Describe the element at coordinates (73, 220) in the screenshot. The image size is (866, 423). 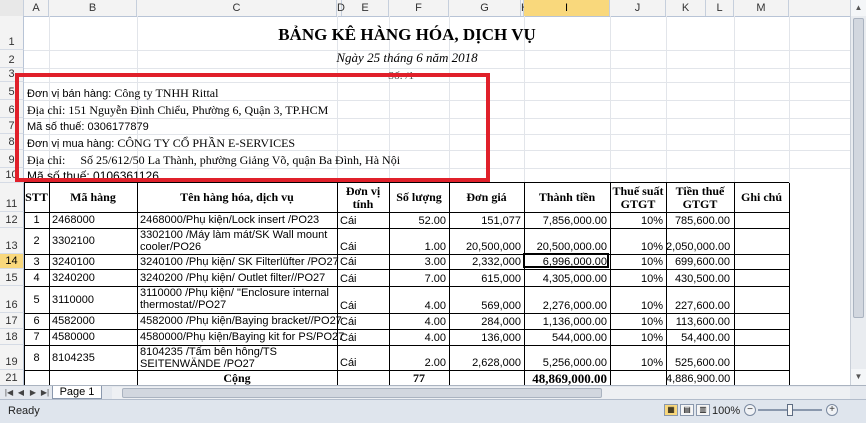
I see `item-code: 2468000` at that location.